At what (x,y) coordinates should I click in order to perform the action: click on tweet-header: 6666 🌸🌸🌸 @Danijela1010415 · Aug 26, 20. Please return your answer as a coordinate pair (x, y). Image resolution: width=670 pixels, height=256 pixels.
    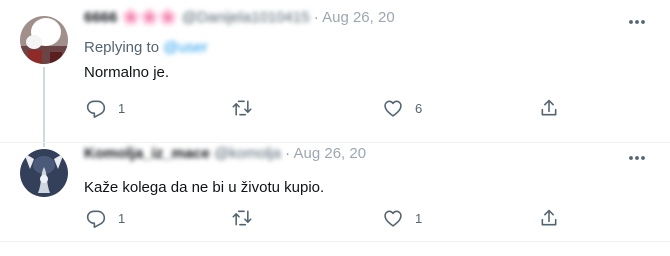
    Looking at the image, I should click on (239, 17).